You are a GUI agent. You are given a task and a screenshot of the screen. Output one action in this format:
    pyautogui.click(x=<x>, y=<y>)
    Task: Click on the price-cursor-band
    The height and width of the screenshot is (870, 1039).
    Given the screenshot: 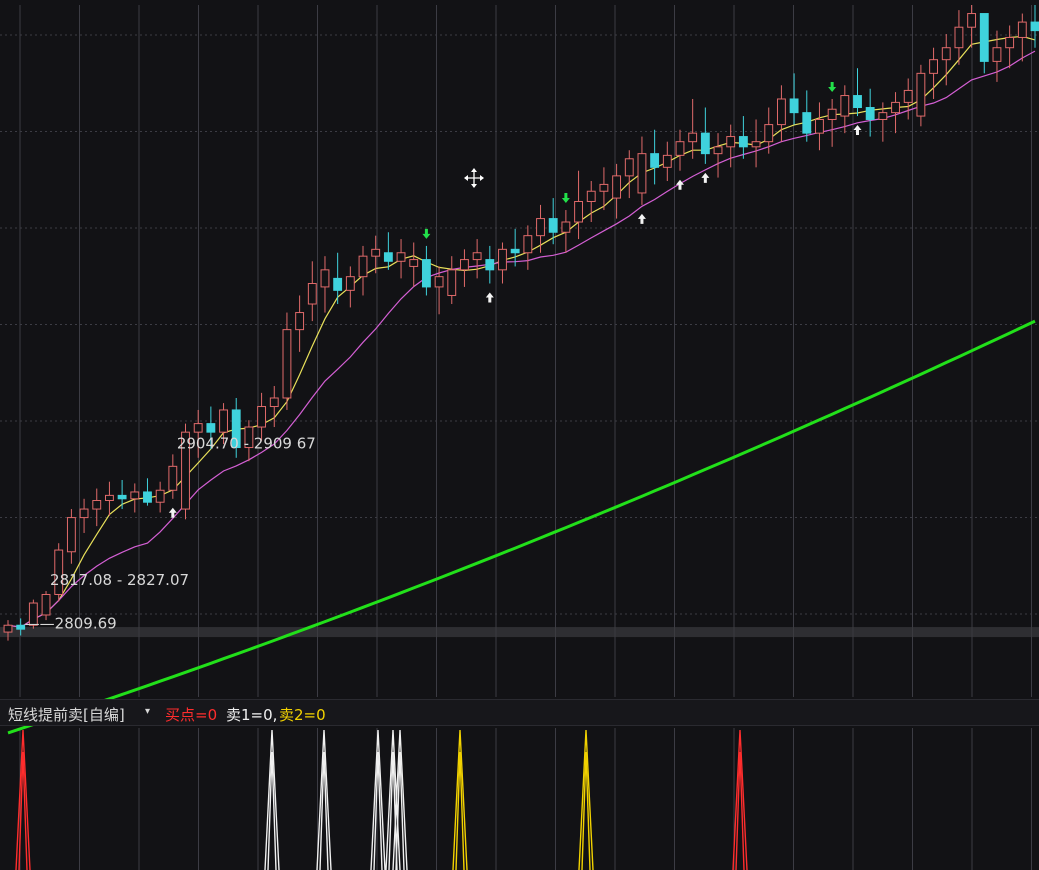 What is the action you would take?
    pyautogui.click(x=519, y=632)
    